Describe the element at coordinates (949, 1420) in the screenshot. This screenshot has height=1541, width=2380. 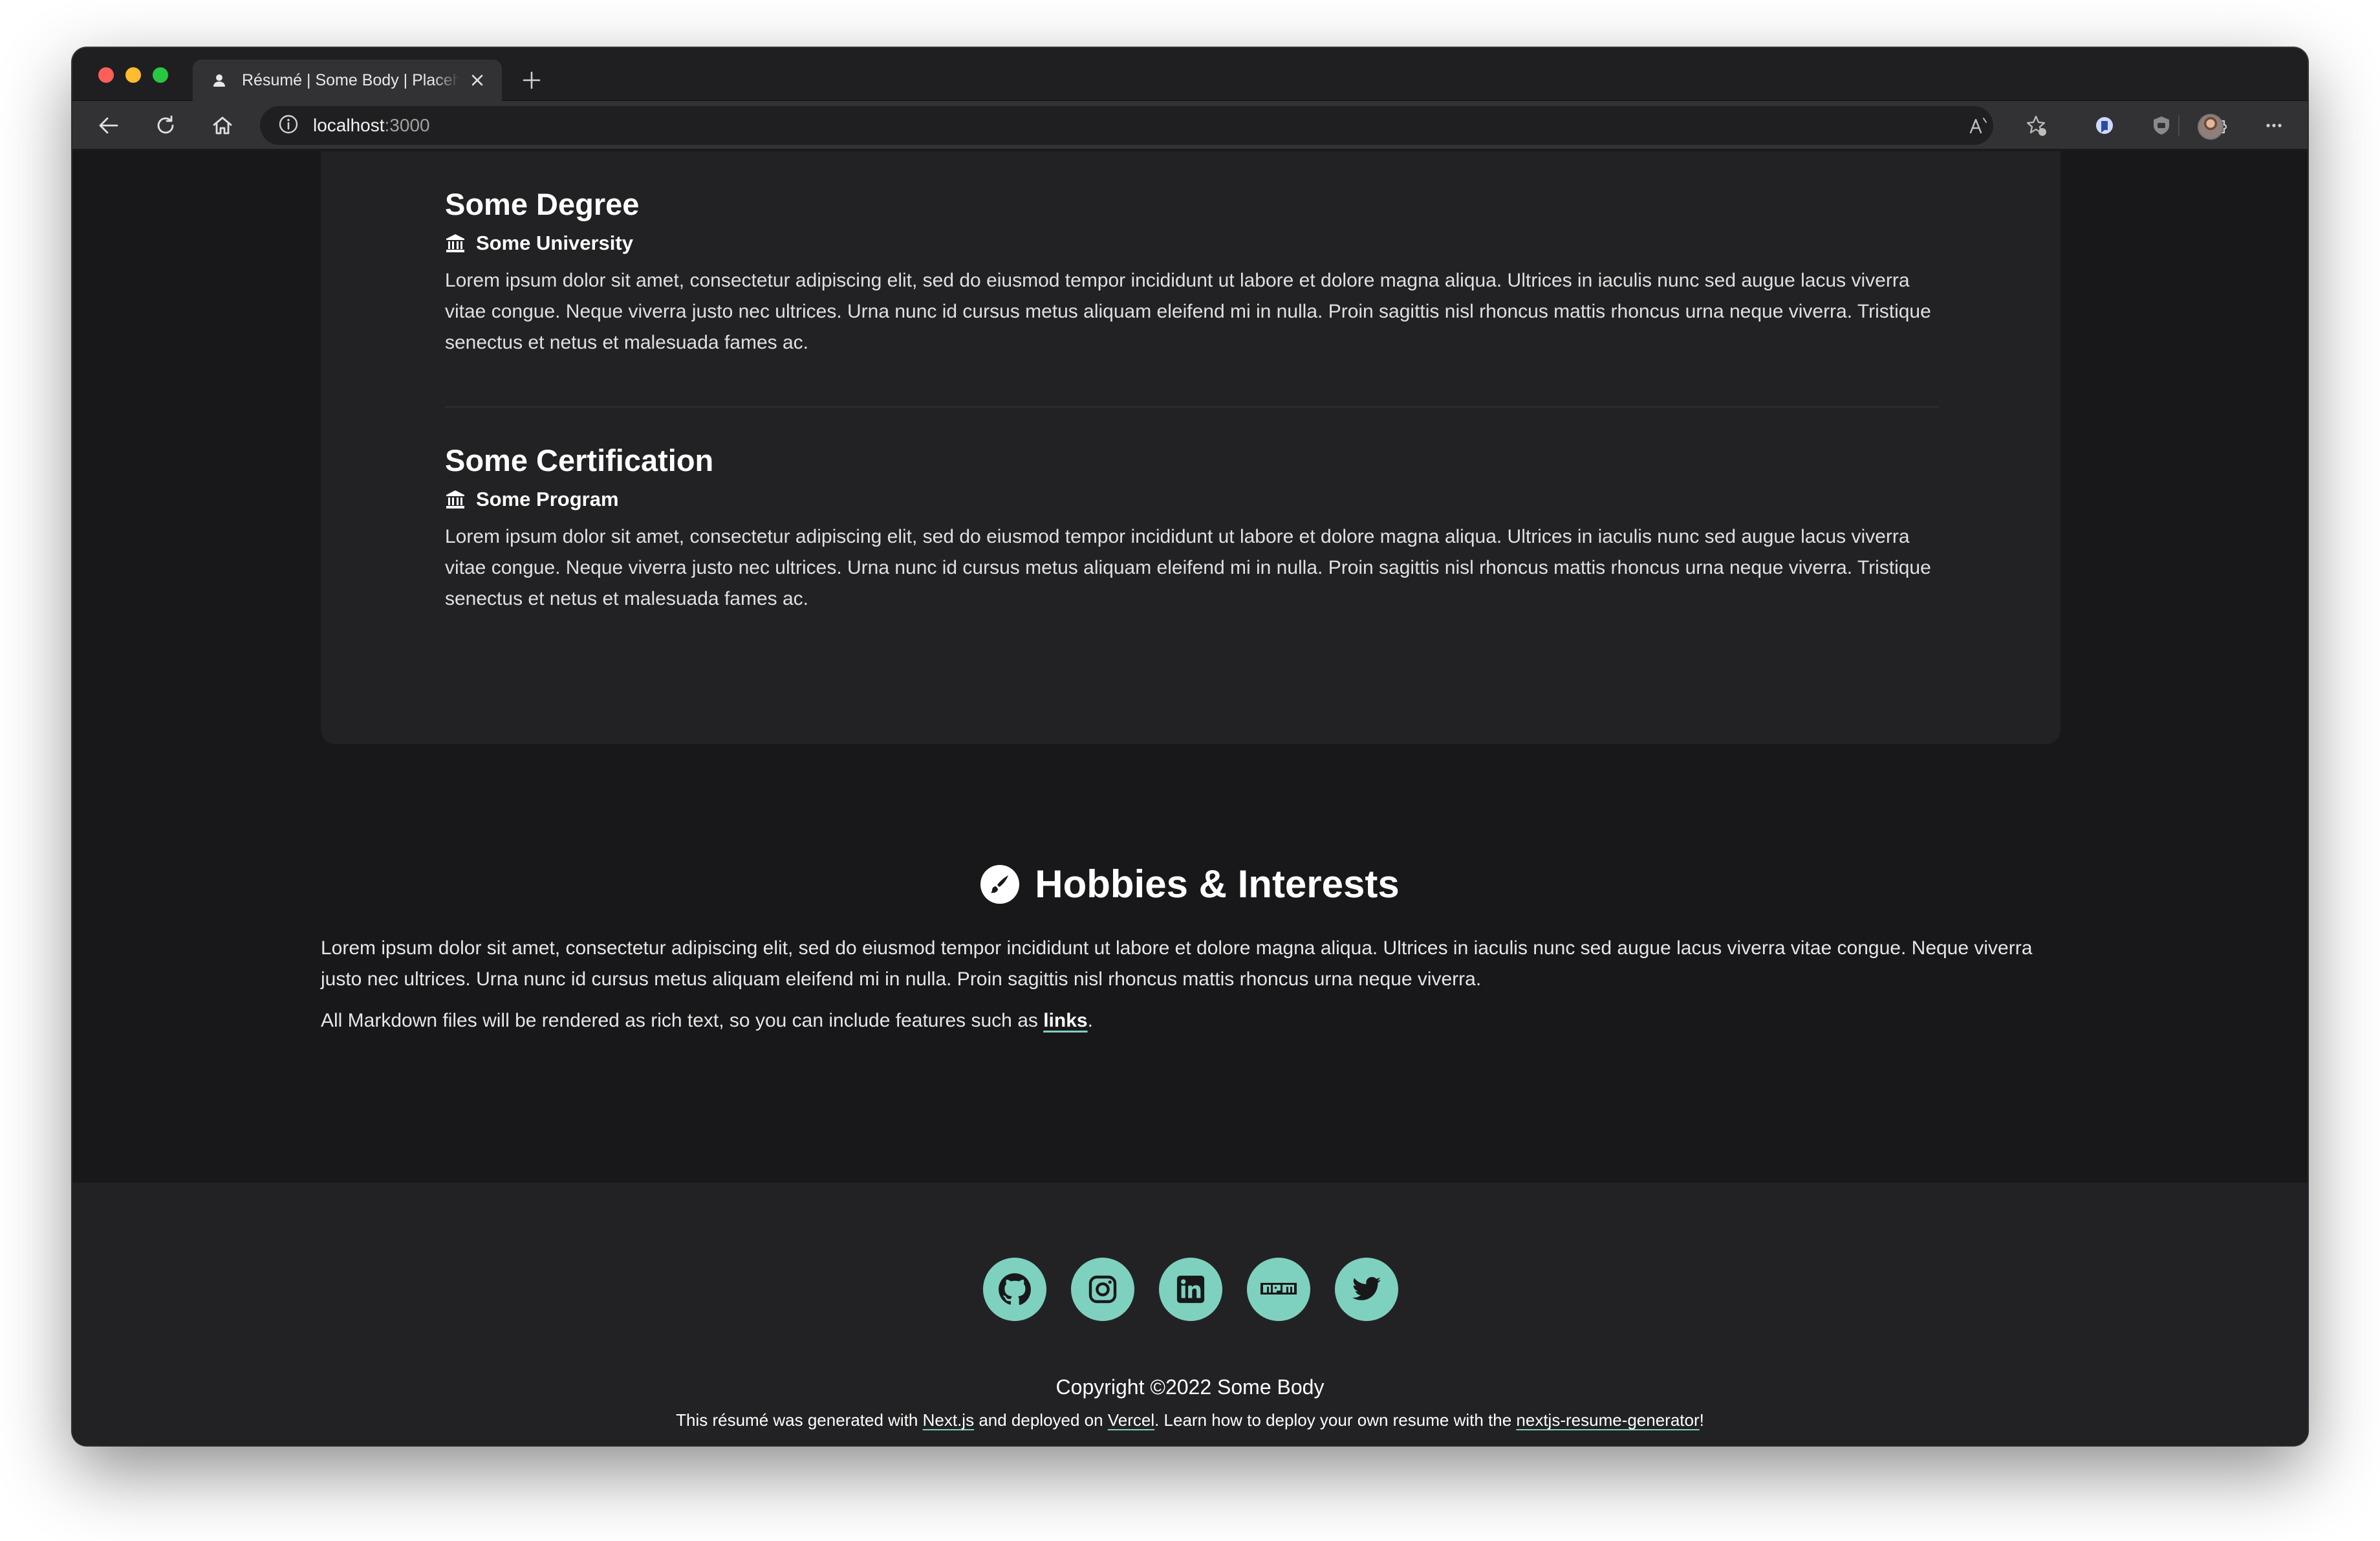
I see `nextjs-link: Next.js` at that location.